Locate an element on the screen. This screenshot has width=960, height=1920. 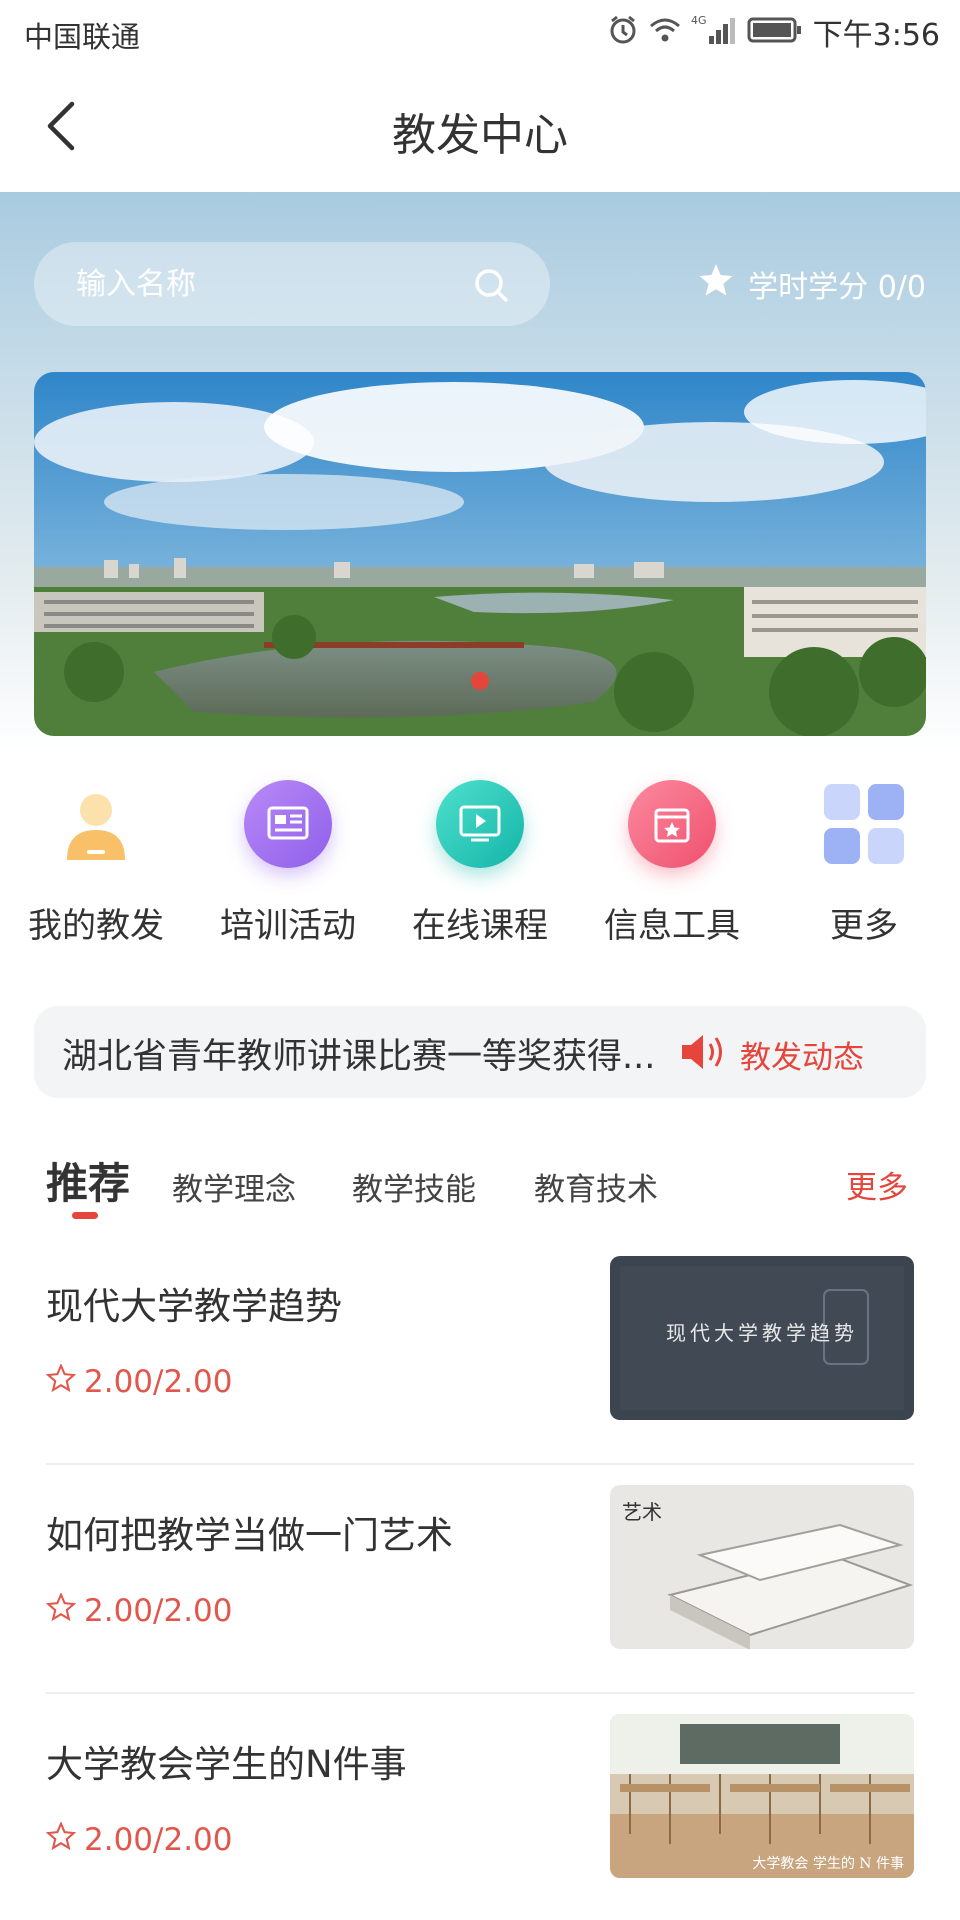
nav-header: 教发中心 is located at coordinates (480, 129).